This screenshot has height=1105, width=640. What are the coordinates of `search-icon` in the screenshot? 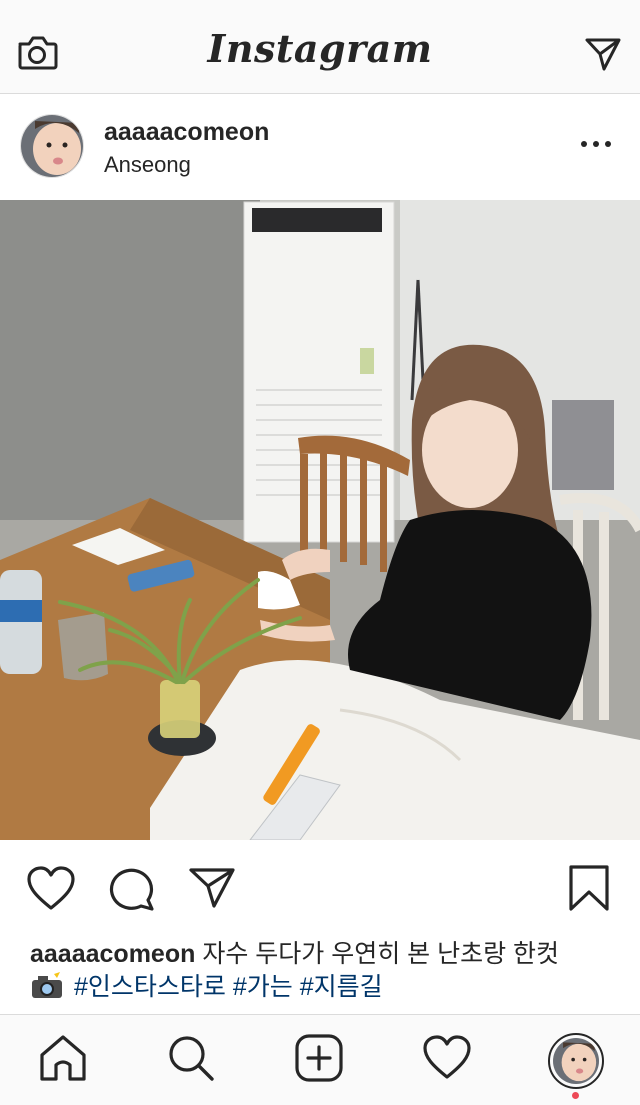 It's located at (191, 1058).